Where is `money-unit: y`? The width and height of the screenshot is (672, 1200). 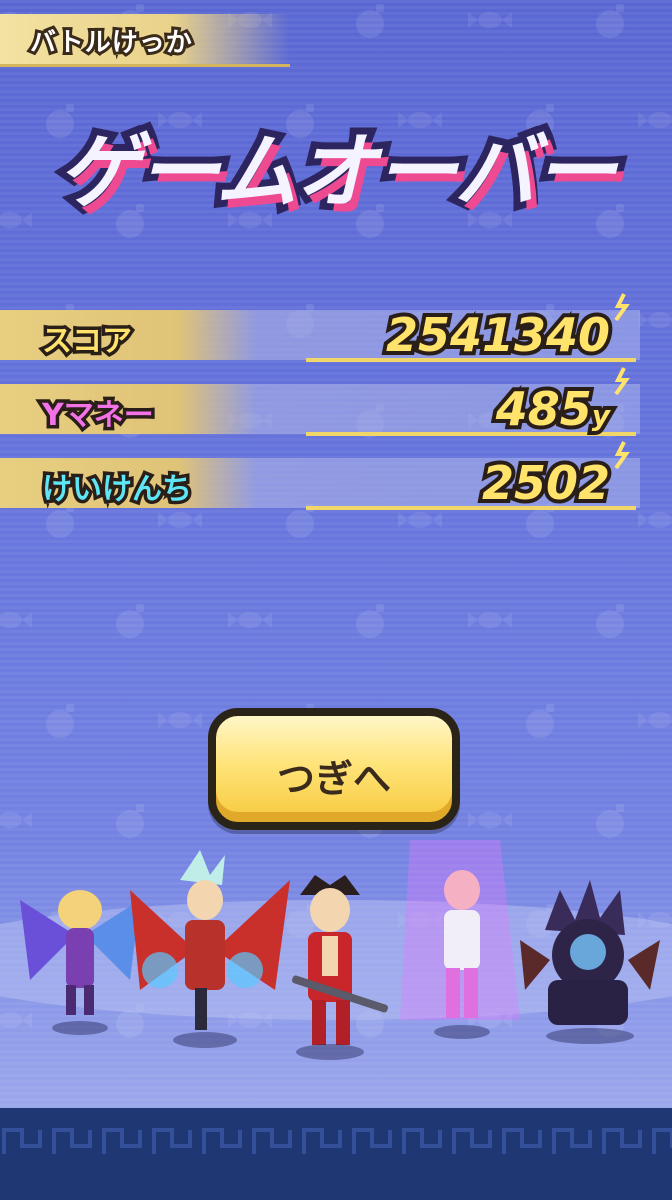 money-unit: y is located at coordinates (601, 415).